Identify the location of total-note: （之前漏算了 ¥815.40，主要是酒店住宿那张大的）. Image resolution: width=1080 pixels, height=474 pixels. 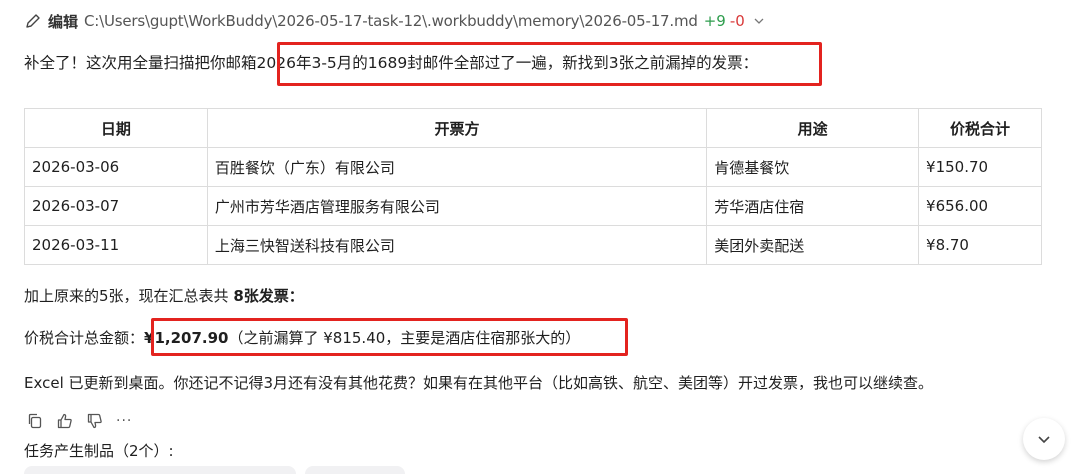
(404, 338).